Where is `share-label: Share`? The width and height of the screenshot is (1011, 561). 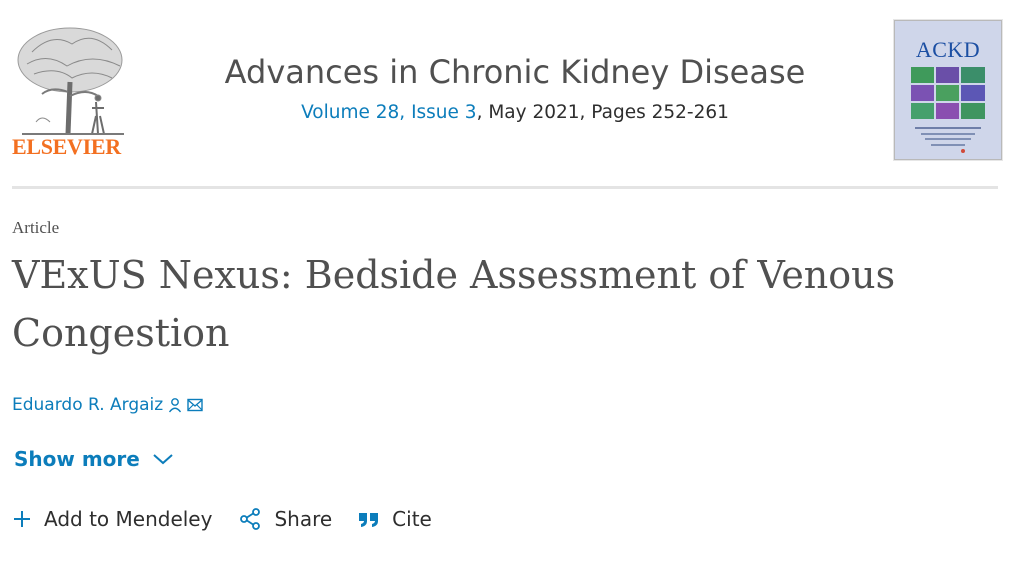 share-label: Share is located at coordinates (303, 519).